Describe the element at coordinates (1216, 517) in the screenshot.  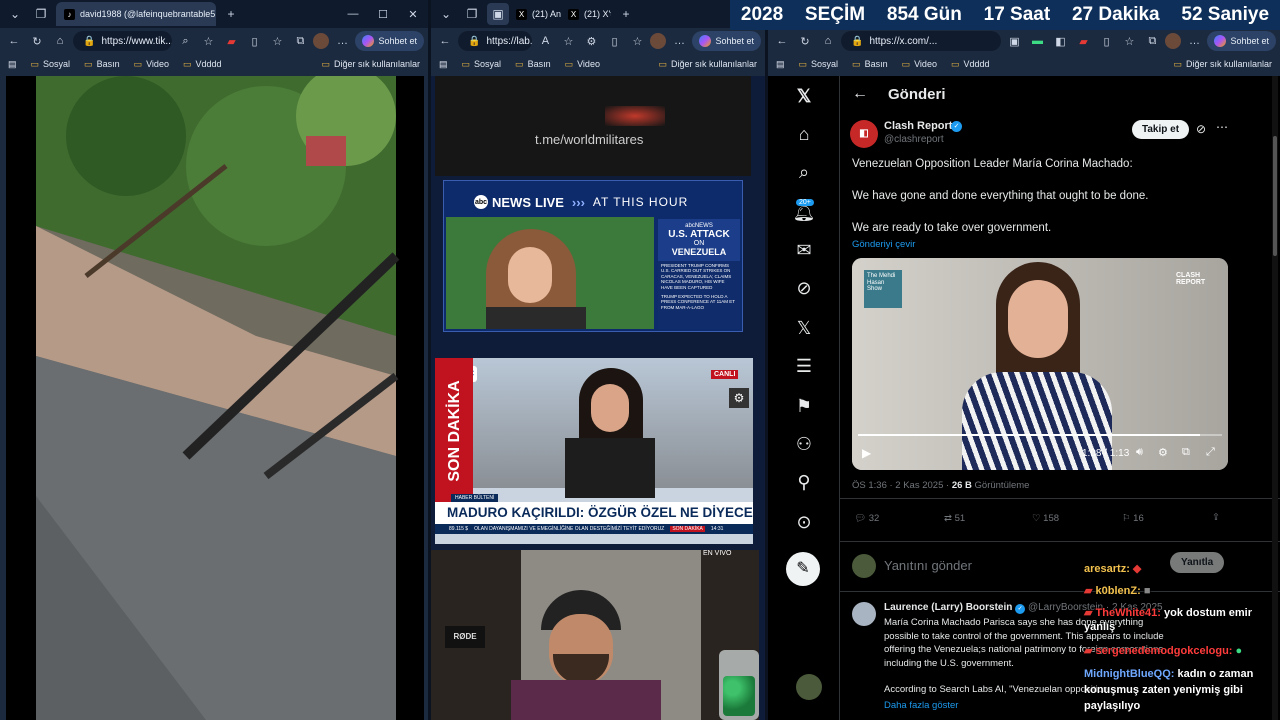
I see `share-icon: ⇪` at that location.